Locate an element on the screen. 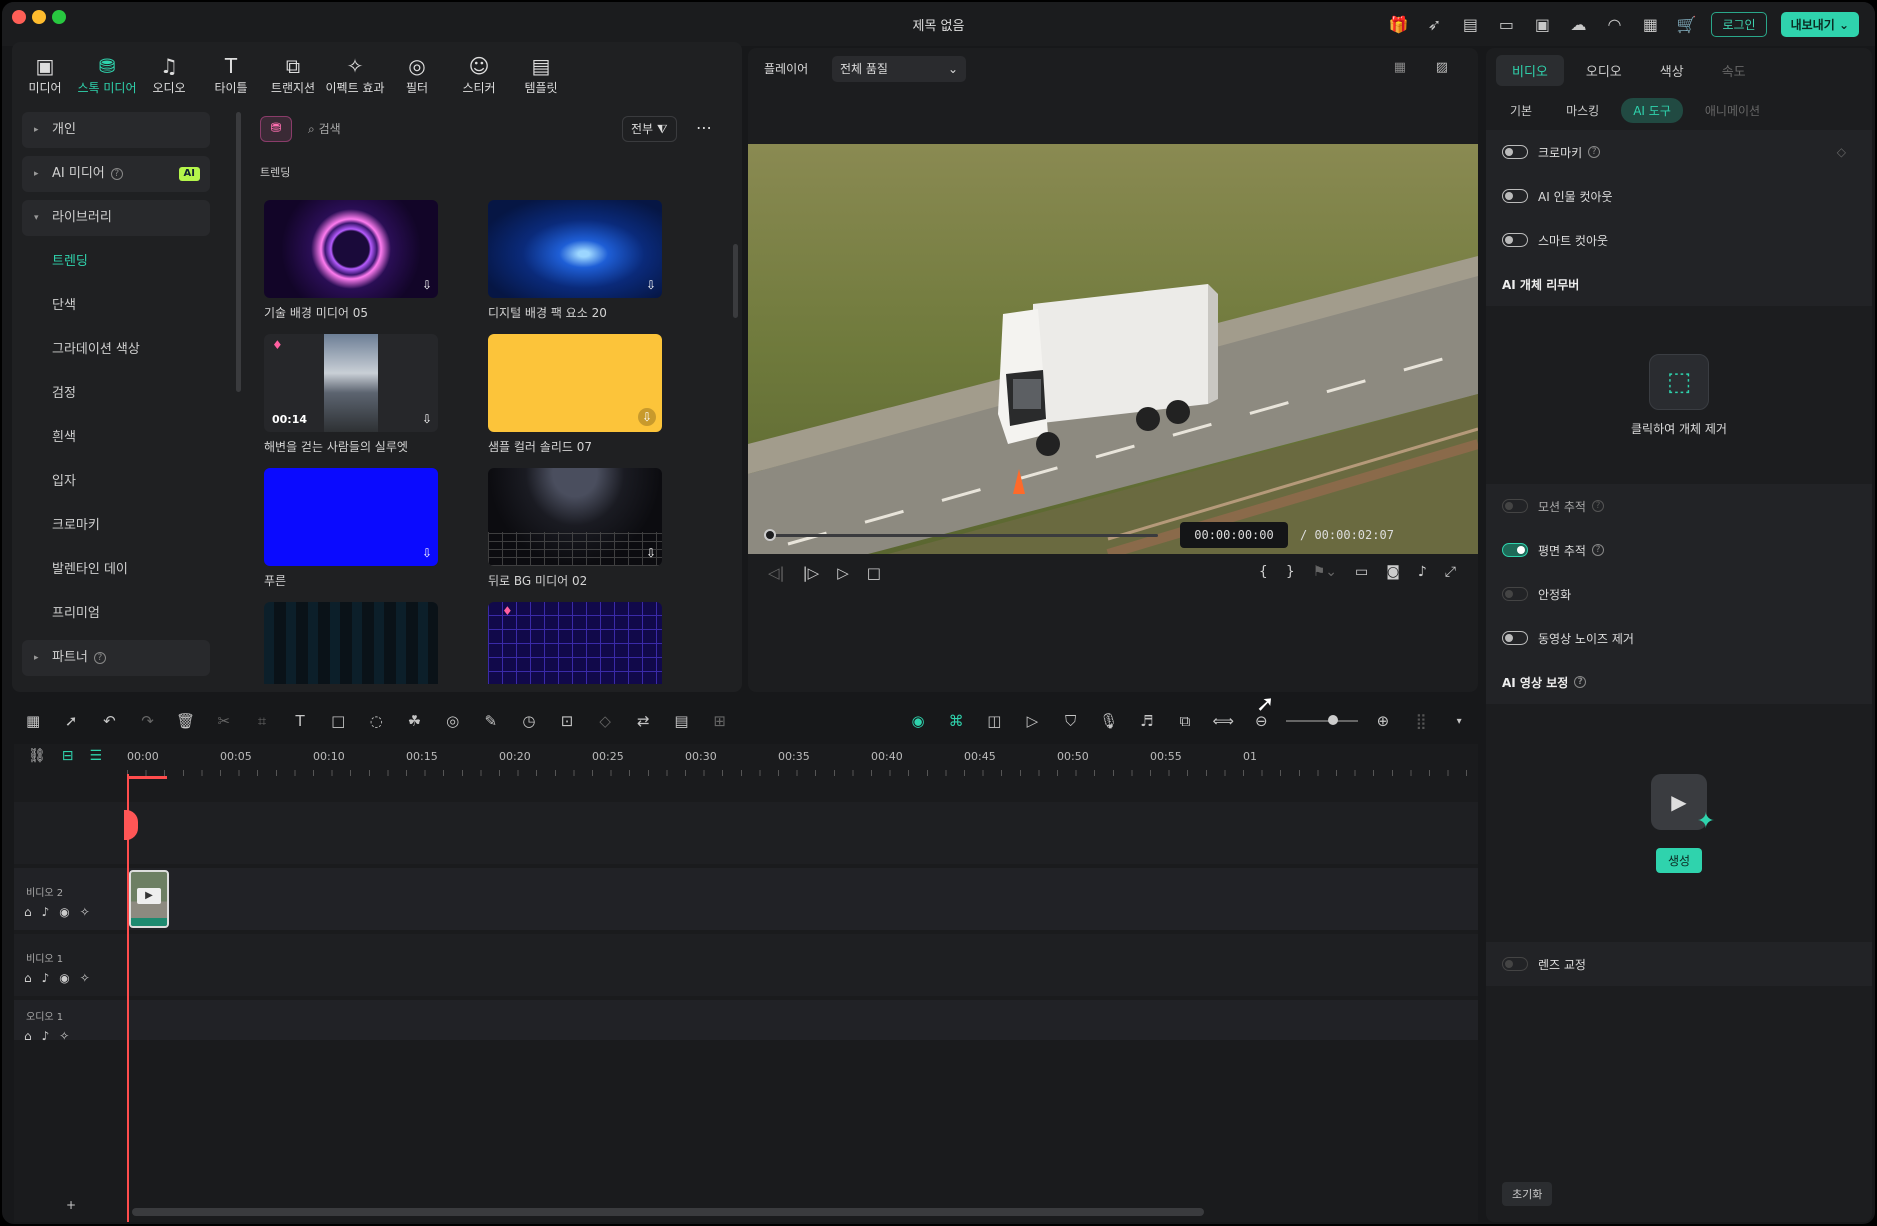  keyframe-tool-icon: ◇ is located at coordinates (605, 721).